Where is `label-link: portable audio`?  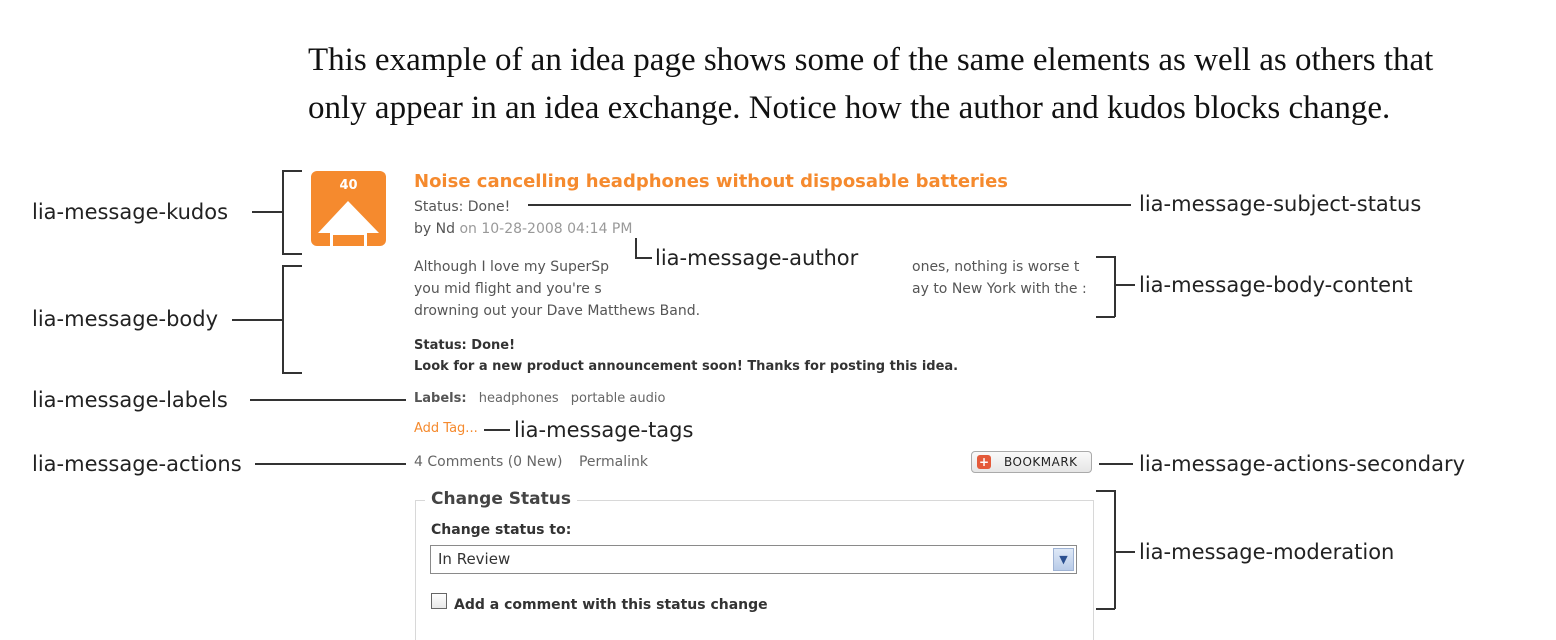
label-link: portable audio is located at coordinates (618, 398).